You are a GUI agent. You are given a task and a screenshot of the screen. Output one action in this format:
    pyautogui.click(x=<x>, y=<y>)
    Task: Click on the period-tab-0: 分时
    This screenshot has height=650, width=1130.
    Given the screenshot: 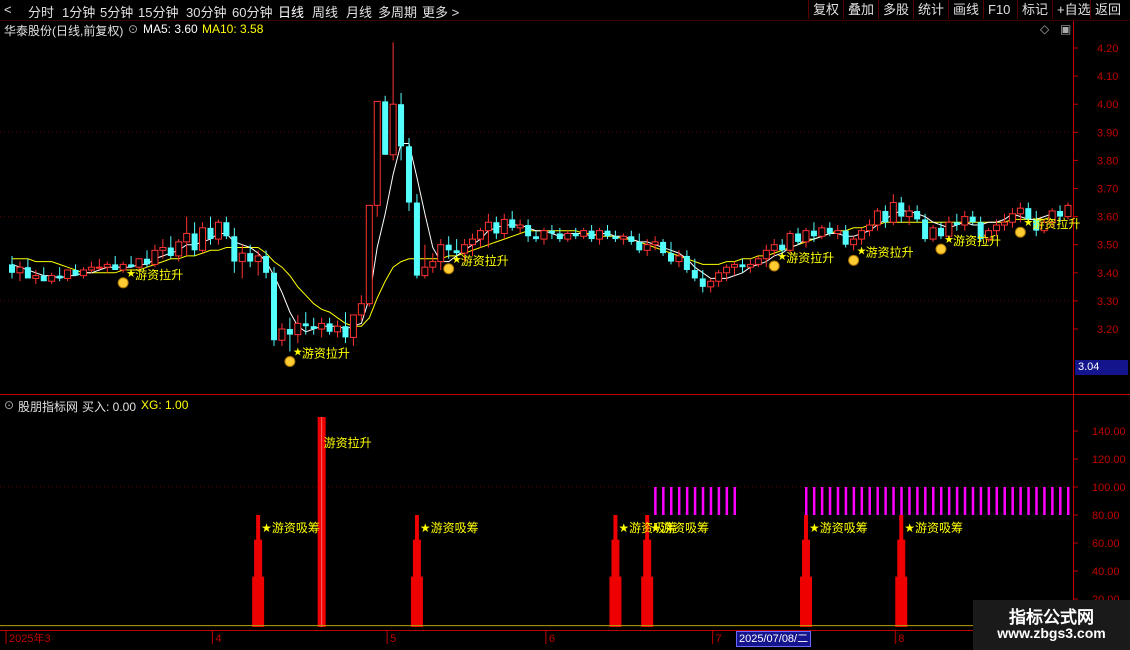 What is the action you would take?
    pyautogui.click(x=41, y=11)
    